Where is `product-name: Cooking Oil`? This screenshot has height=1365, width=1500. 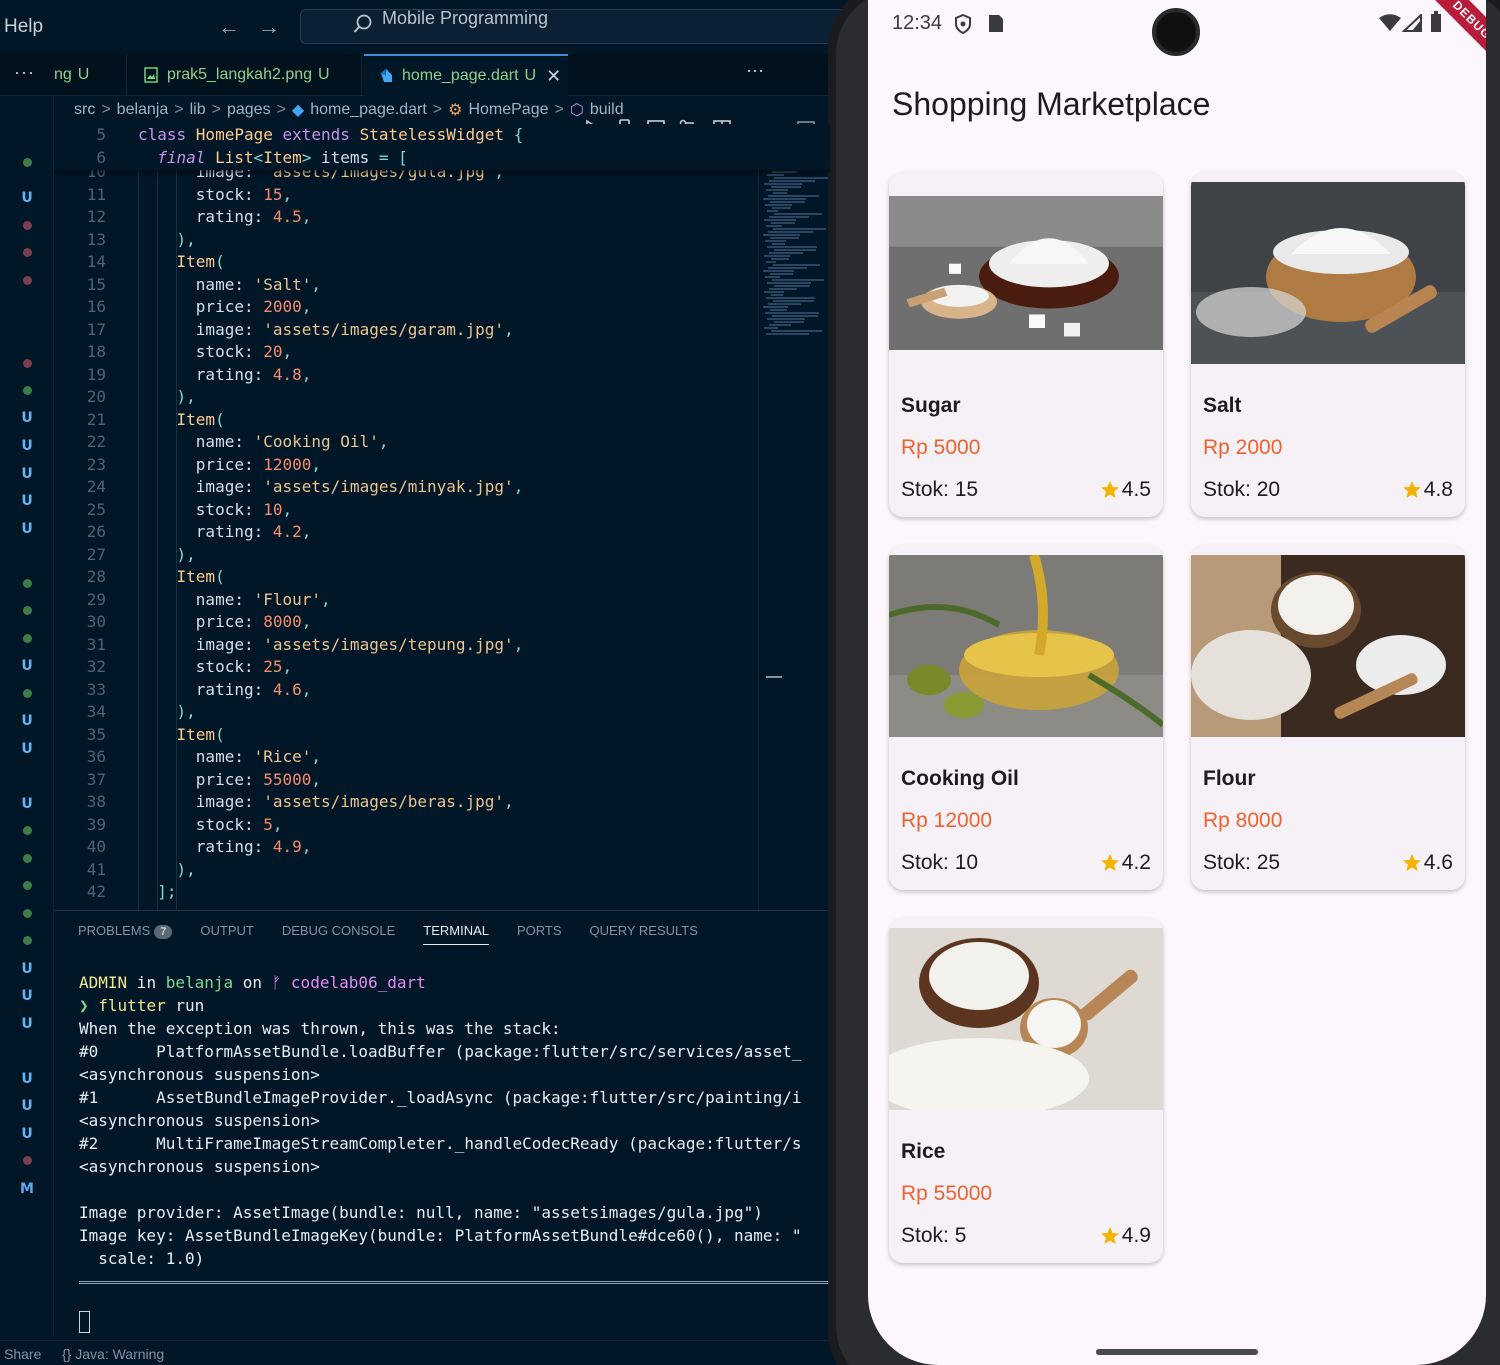
product-name: Cooking Oil is located at coordinates (960, 778).